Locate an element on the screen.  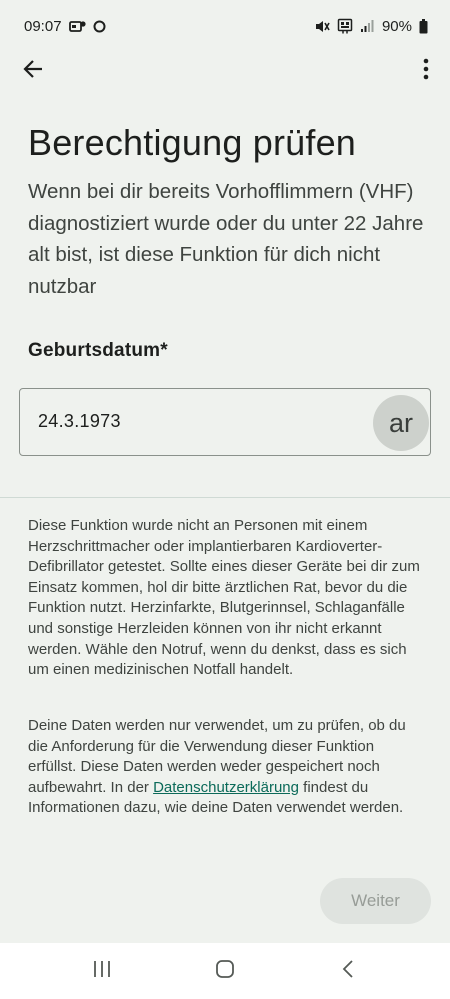
home-icon is located at coordinates (225, 971).